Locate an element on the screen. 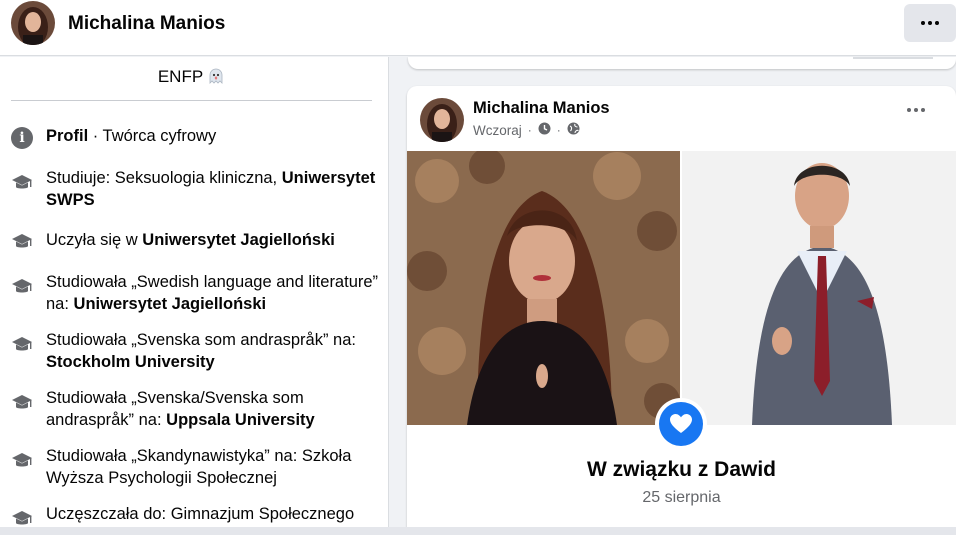  school-link: Stockholm University is located at coordinates (130, 362).